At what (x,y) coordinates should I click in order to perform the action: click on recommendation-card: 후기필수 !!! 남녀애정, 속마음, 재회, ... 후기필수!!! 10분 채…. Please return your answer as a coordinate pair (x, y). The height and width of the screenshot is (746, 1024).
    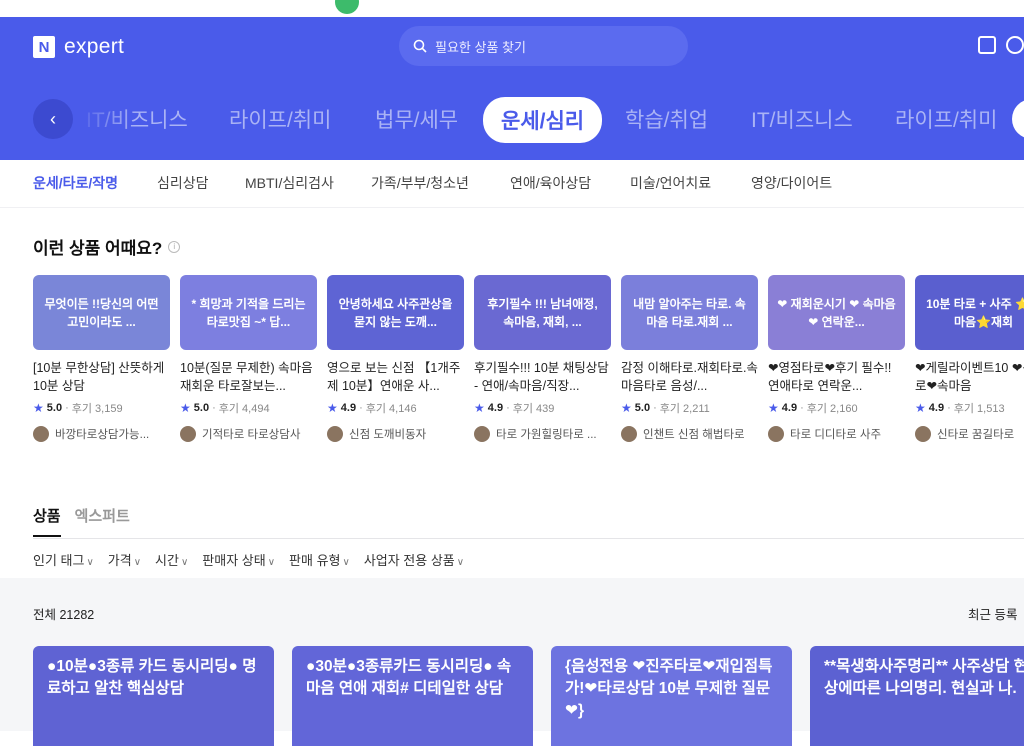
    Looking at the image, I should click on (542, 358).